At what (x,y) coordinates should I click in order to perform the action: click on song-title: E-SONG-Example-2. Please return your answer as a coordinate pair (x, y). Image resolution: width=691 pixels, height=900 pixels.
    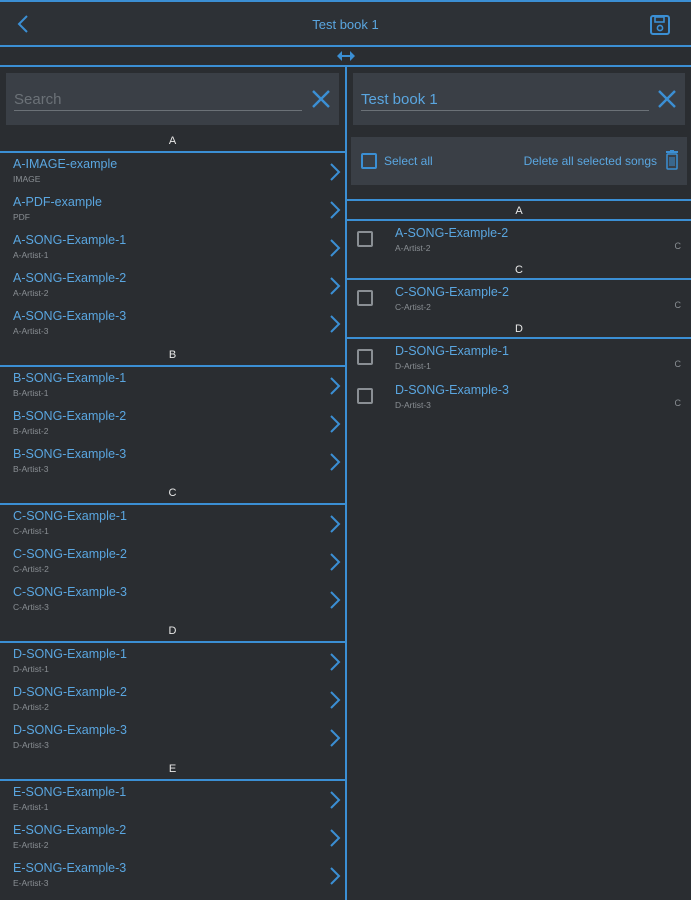
    Looking at the image, I should click on (70, 830).